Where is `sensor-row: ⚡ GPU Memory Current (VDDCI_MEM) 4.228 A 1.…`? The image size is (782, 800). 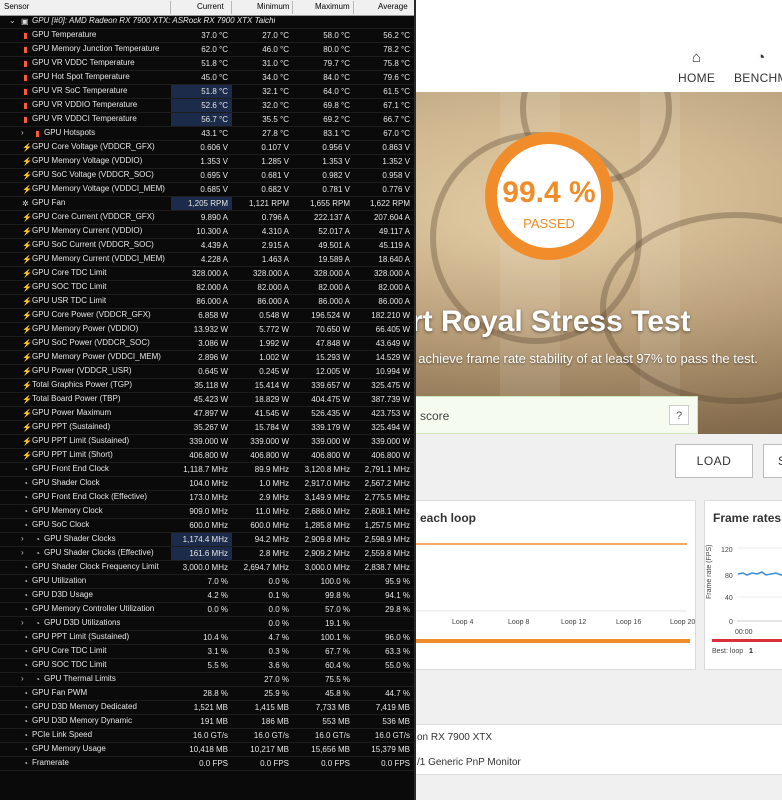 sensor-row: ⚡ GPU Memory Current (VDDCI_MEM) 4.228 A 1.… is located at coordinates (207, 260).